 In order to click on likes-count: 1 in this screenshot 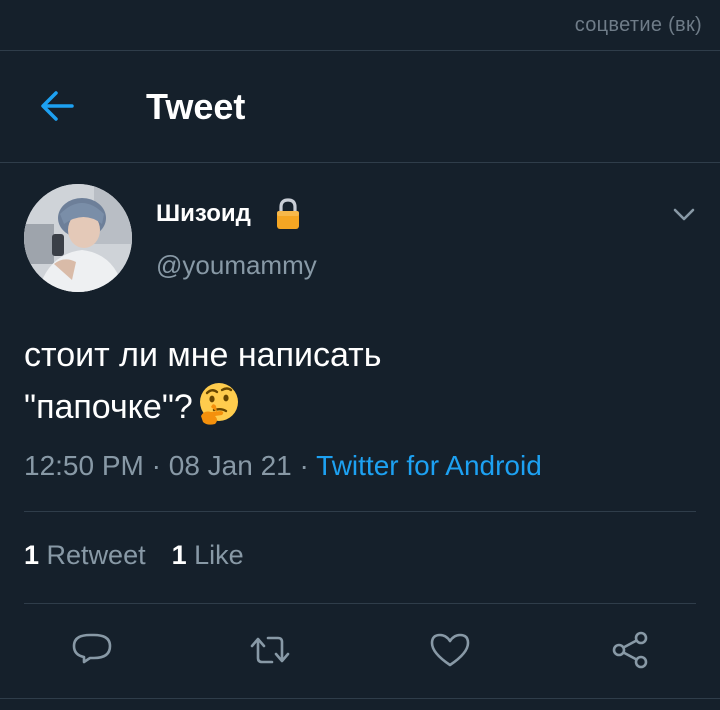, I will do `click(179, 555)`.